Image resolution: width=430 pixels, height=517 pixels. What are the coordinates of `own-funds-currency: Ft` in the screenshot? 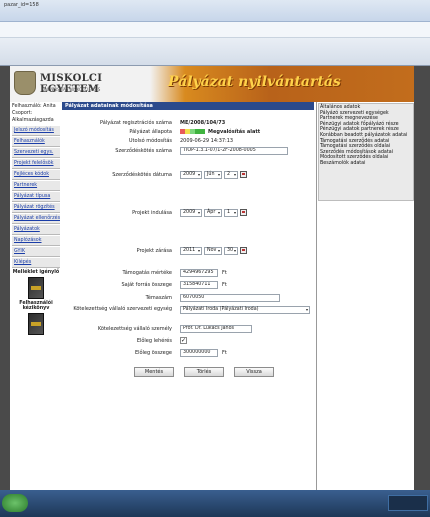 It's located at (224, 285).